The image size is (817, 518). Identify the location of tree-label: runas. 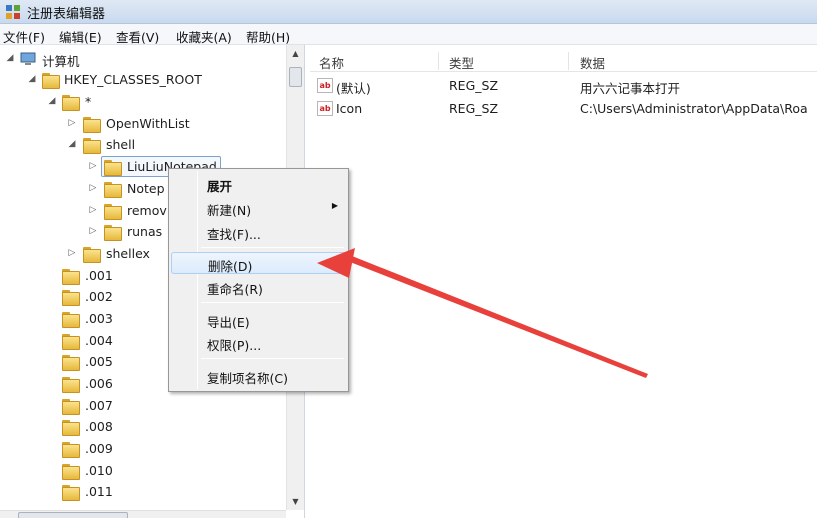
(145, 231).